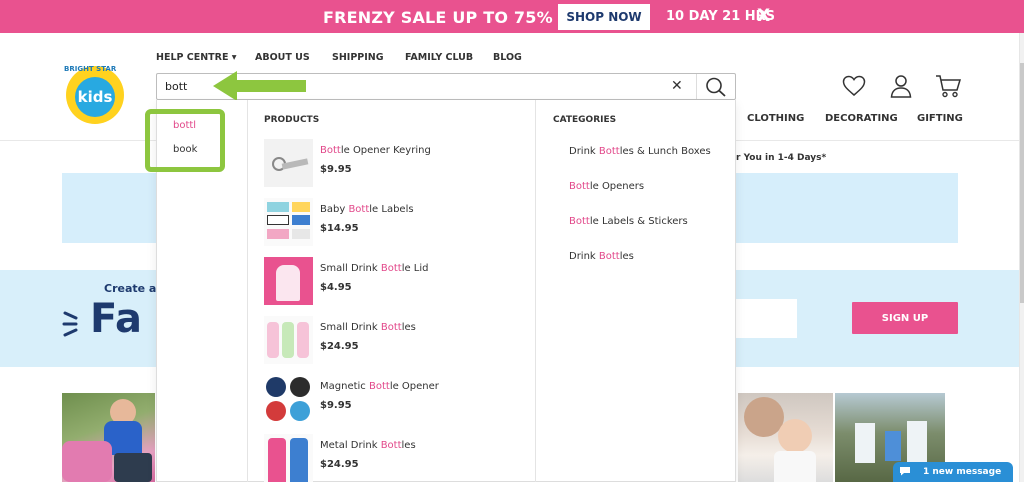  Describe the element at coordinates (601, 256) in the screenshot. I see `category-link: Drink Bottles` at that location.